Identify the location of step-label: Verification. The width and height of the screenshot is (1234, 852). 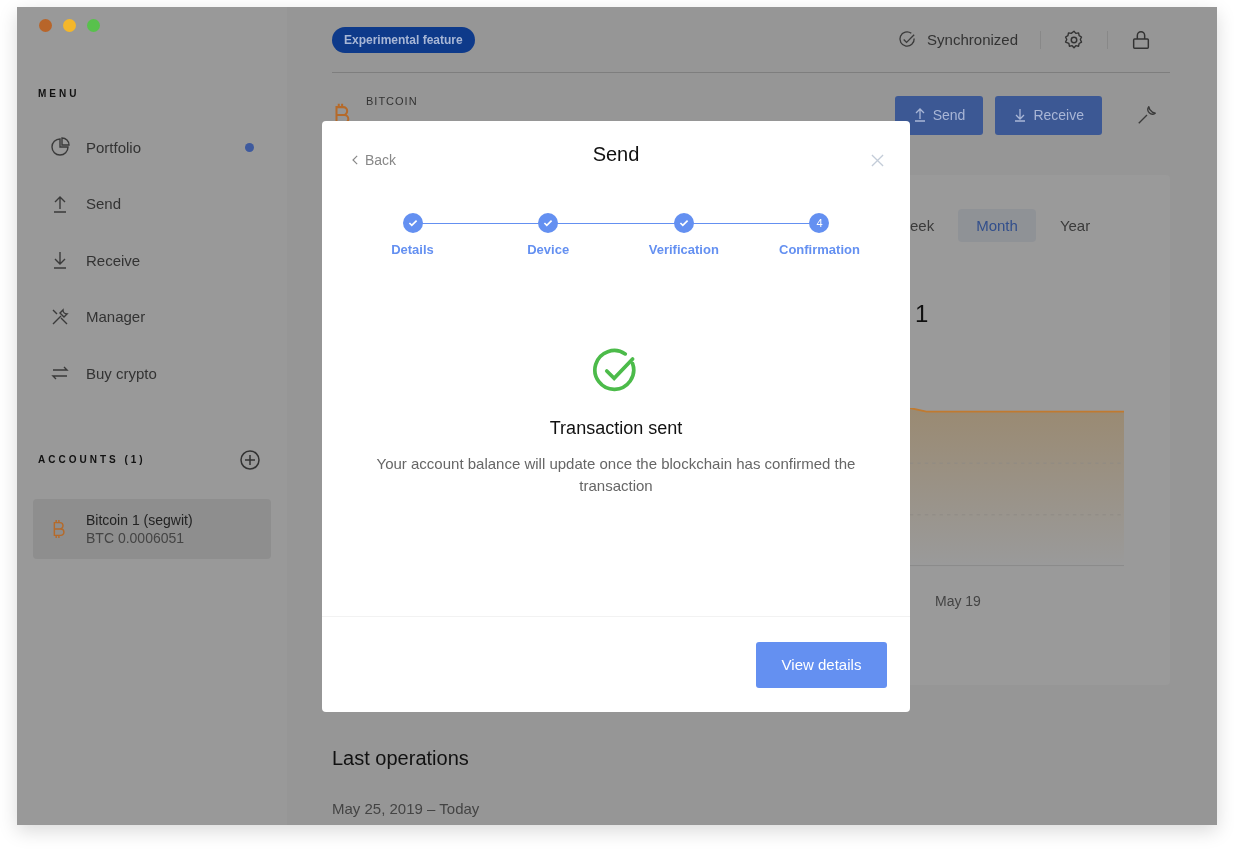
(683, 249).